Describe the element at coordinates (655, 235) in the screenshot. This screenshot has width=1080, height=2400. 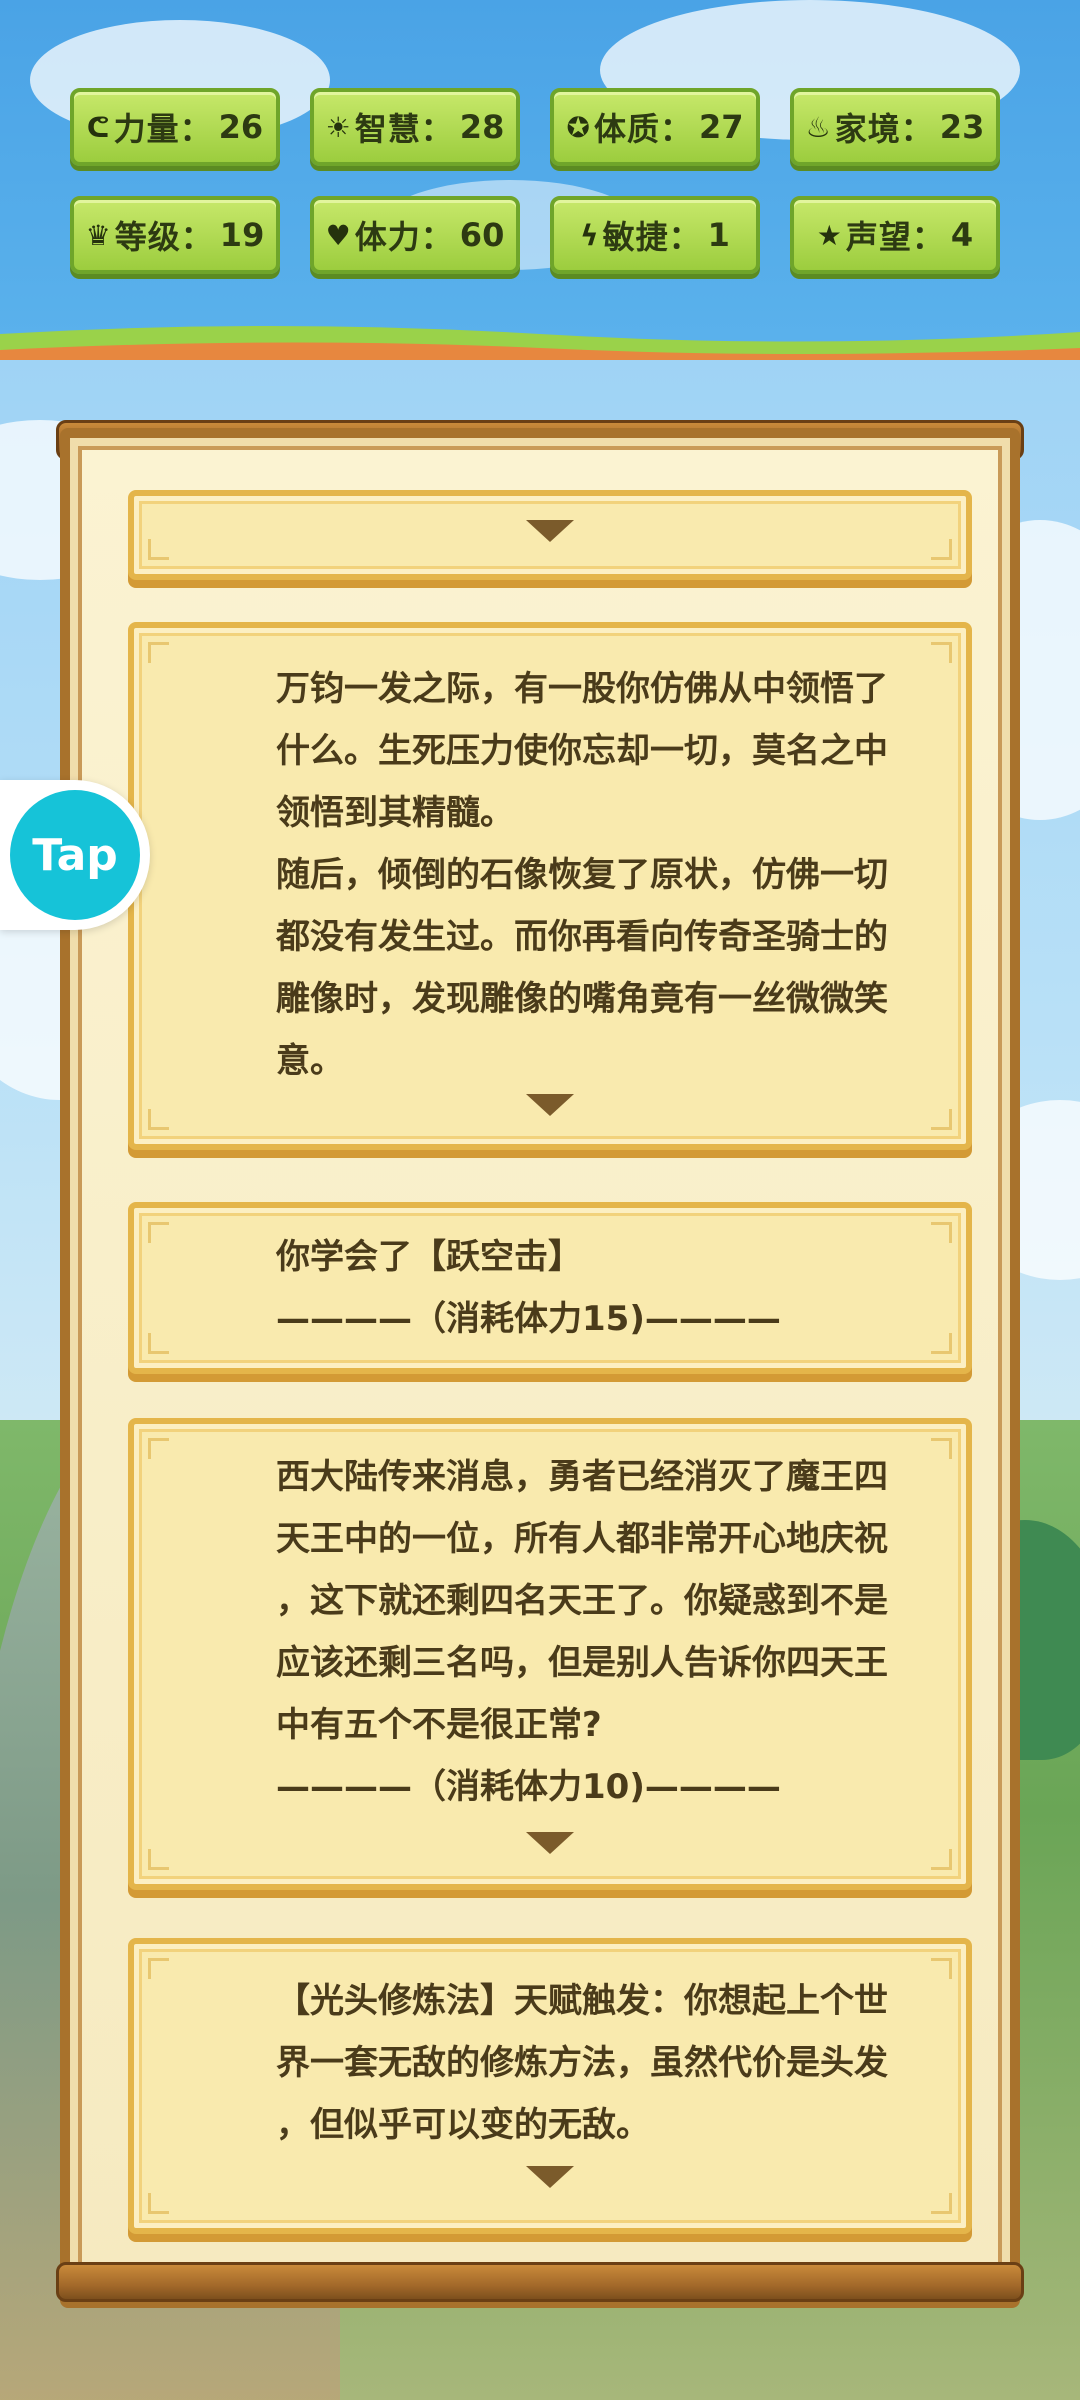
I see `stat-agility: ϟ 敏捷： 1` at that location.